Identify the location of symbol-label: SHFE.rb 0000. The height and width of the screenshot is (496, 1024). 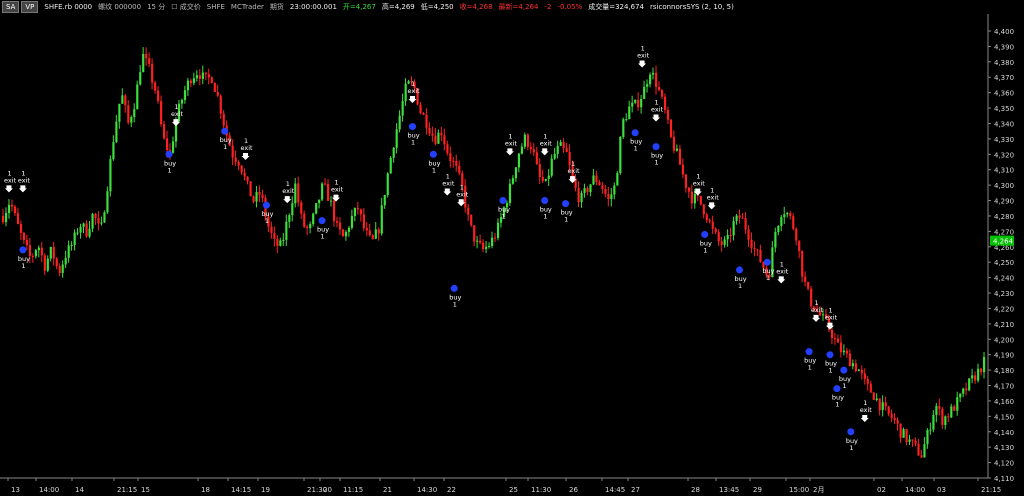
(68, 7).